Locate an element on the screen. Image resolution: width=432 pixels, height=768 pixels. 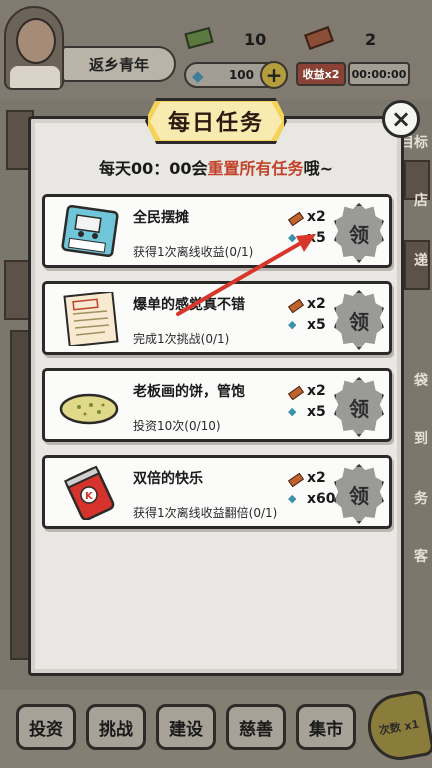
task-name: 爆单的感觉真不错 is located at coordinates (189, 305).